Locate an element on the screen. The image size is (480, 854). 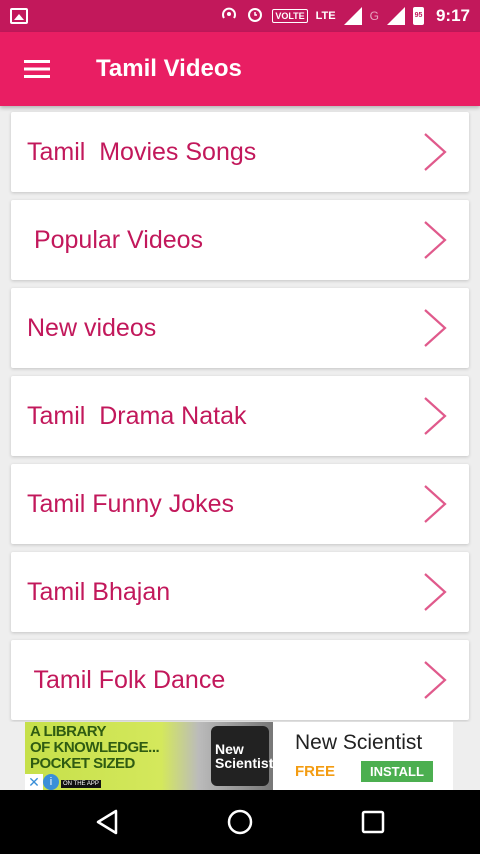
status-time: 9:17 is located at coordinates (452, 15).